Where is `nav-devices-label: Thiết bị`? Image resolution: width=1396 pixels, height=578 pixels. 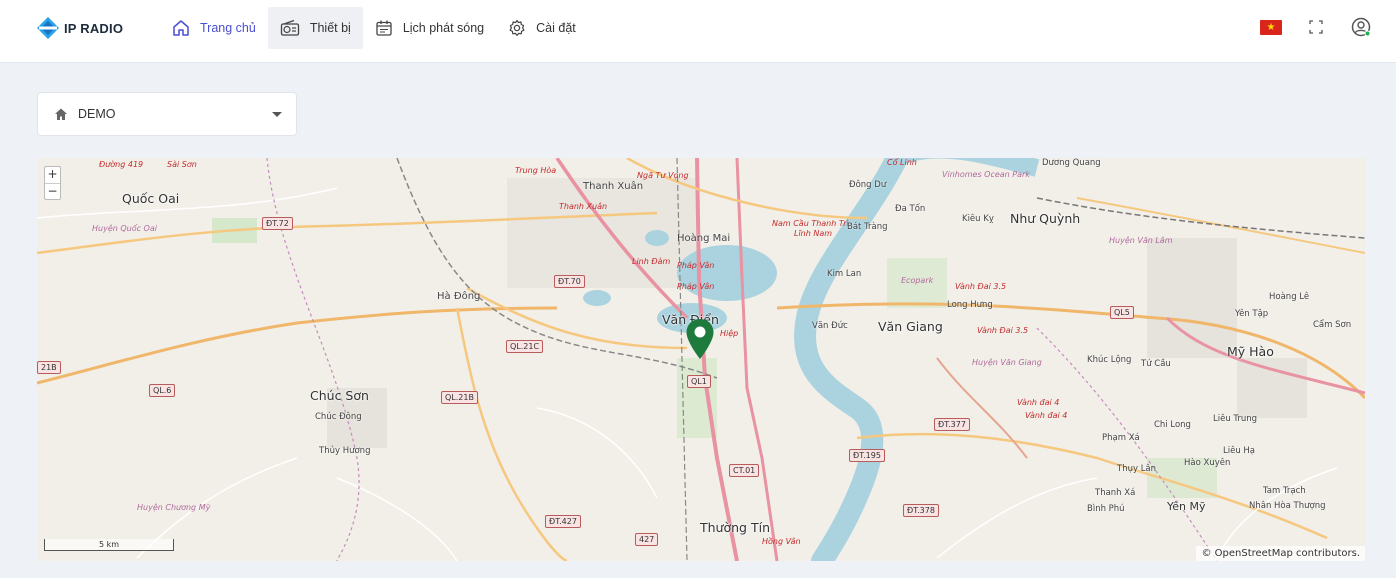
nav-devices-label: Thiết bị is located at coordinates (330, 28).